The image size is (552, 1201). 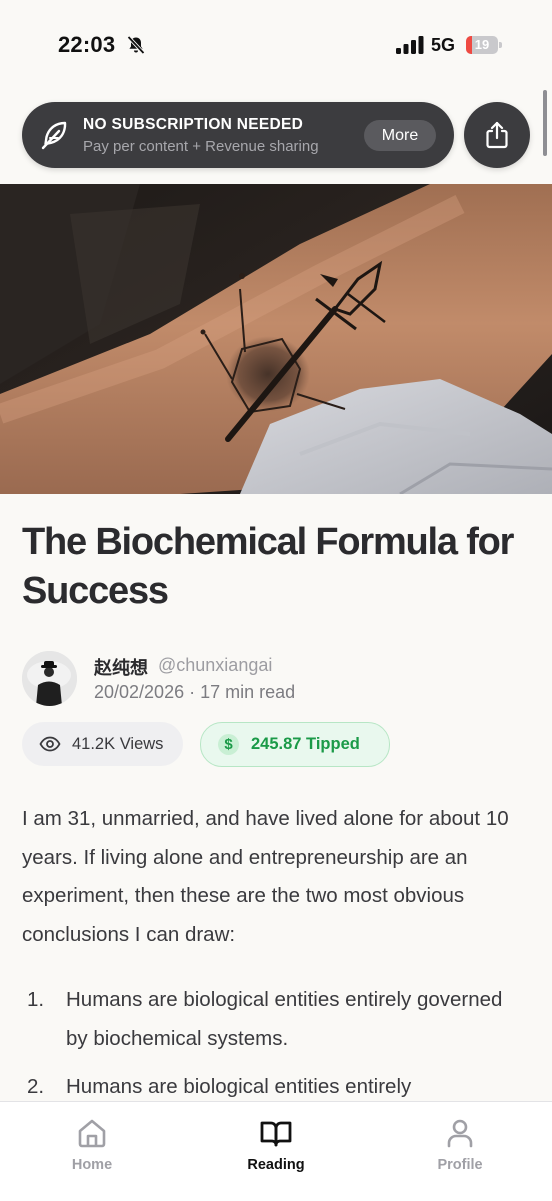 What do you see at coordinates (36, 999) in the screenshot?
I see `list-number: 1.` at bounding box center [36, 999].